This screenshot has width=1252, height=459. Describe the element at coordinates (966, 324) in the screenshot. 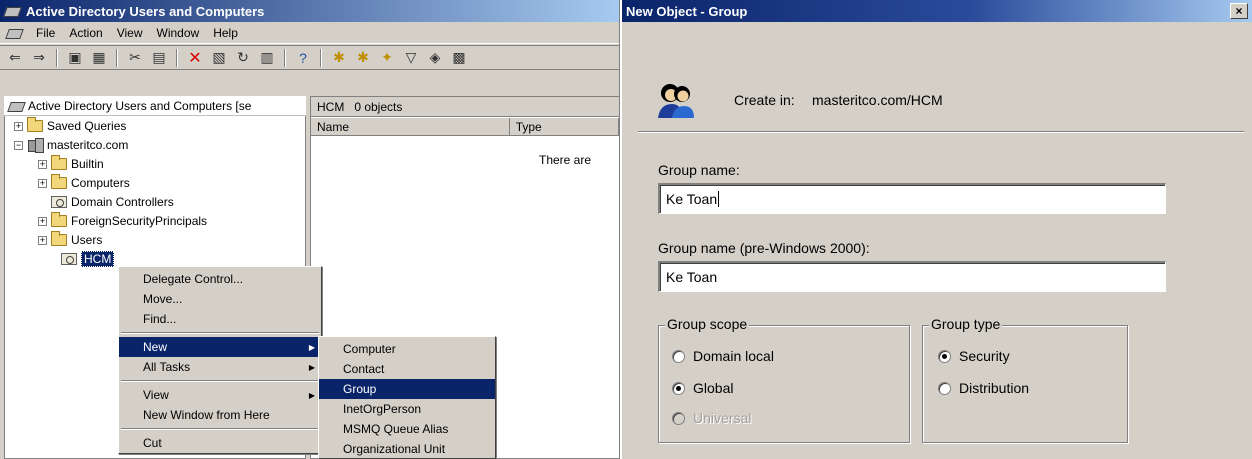

I see `group-type-legend: Group type` at that location.